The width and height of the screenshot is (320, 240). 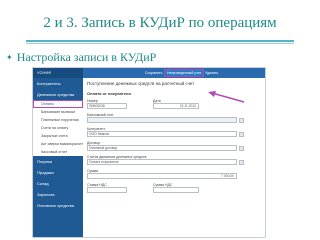 I want to click on cash-flow-item-select-button, so click(x=241, y=162).